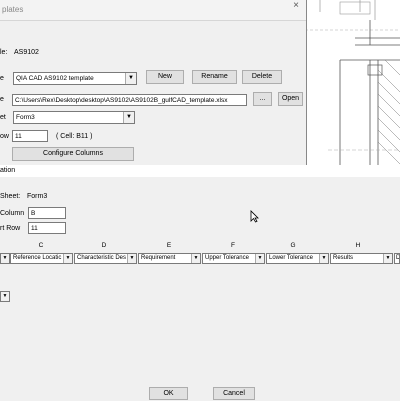 The height and width of the screenshot is (401, 400). I want to click on column-mapping-e: Requirement ▼, so click(169, 258).